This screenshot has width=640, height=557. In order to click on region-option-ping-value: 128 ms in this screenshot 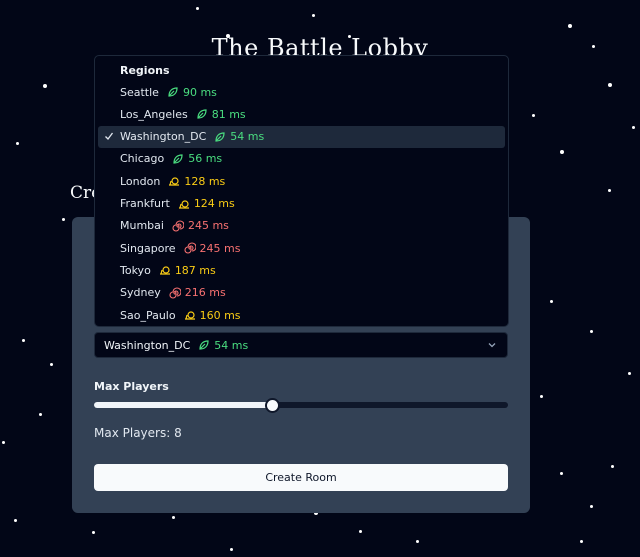, I will do `click(205, 181)`.